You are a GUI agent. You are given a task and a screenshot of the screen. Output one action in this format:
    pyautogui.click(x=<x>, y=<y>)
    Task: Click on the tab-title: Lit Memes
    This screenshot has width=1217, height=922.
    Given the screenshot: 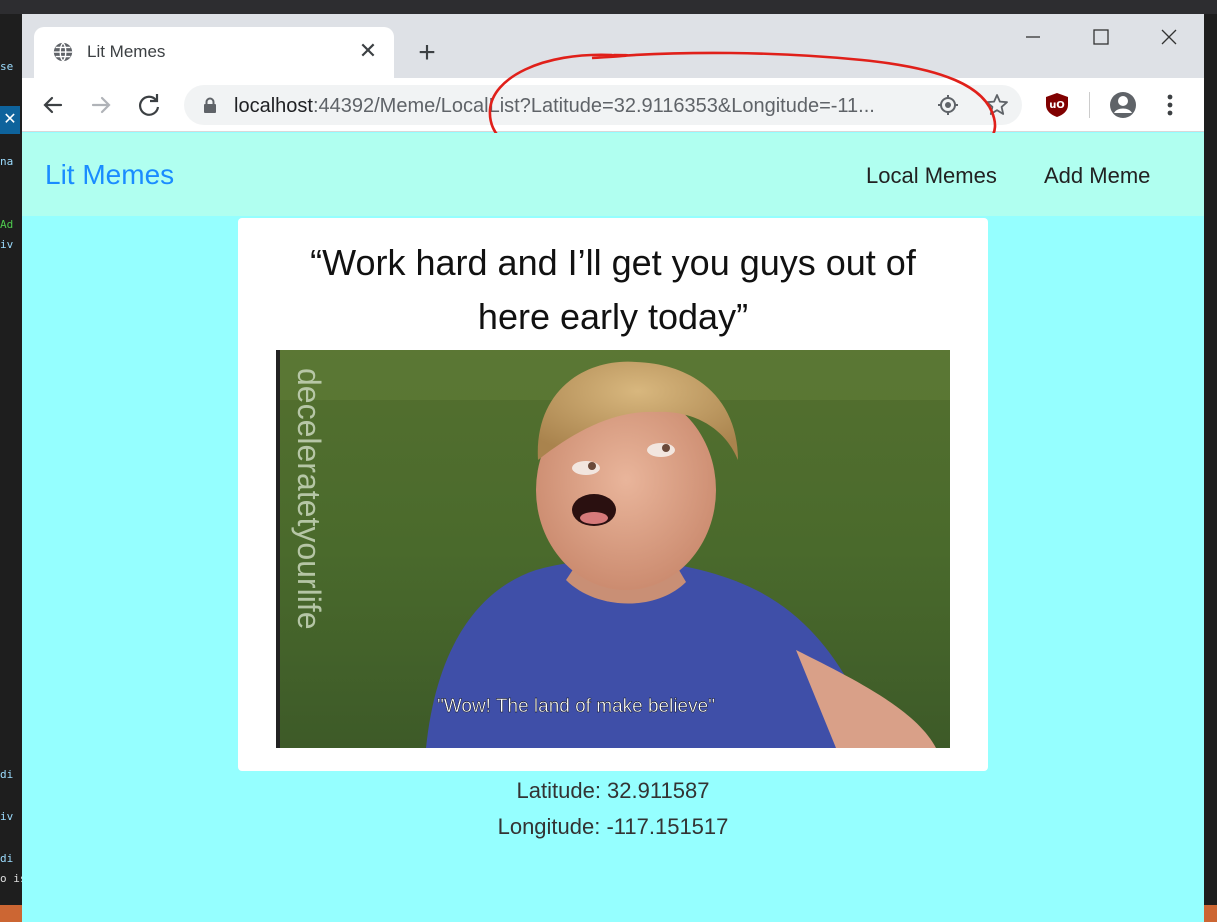 What is the action you would take?
    pyautogui.click(x=126, y=51)
    